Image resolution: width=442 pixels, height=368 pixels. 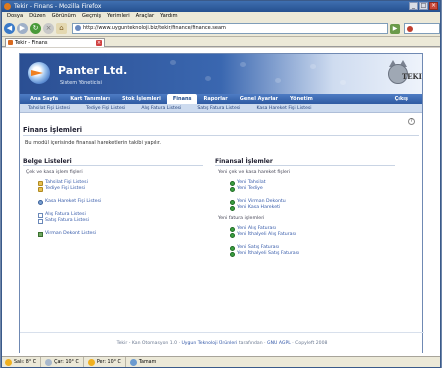 I want to click on reload-button: ↻, so click(x=35, y=28).